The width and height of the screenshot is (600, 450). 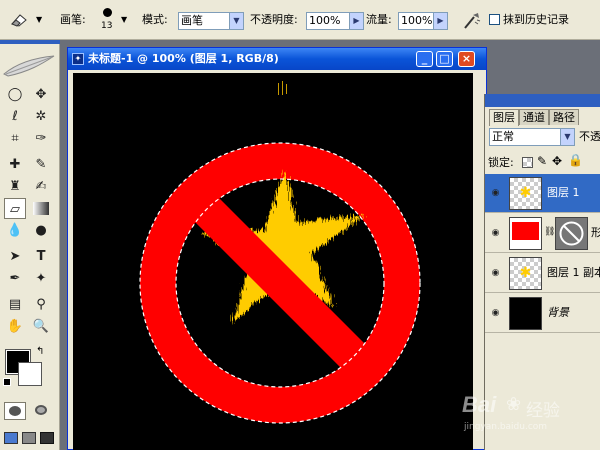 I want to click on watermark-url: jingyan.baidu.com, so click(x=506, y=427).